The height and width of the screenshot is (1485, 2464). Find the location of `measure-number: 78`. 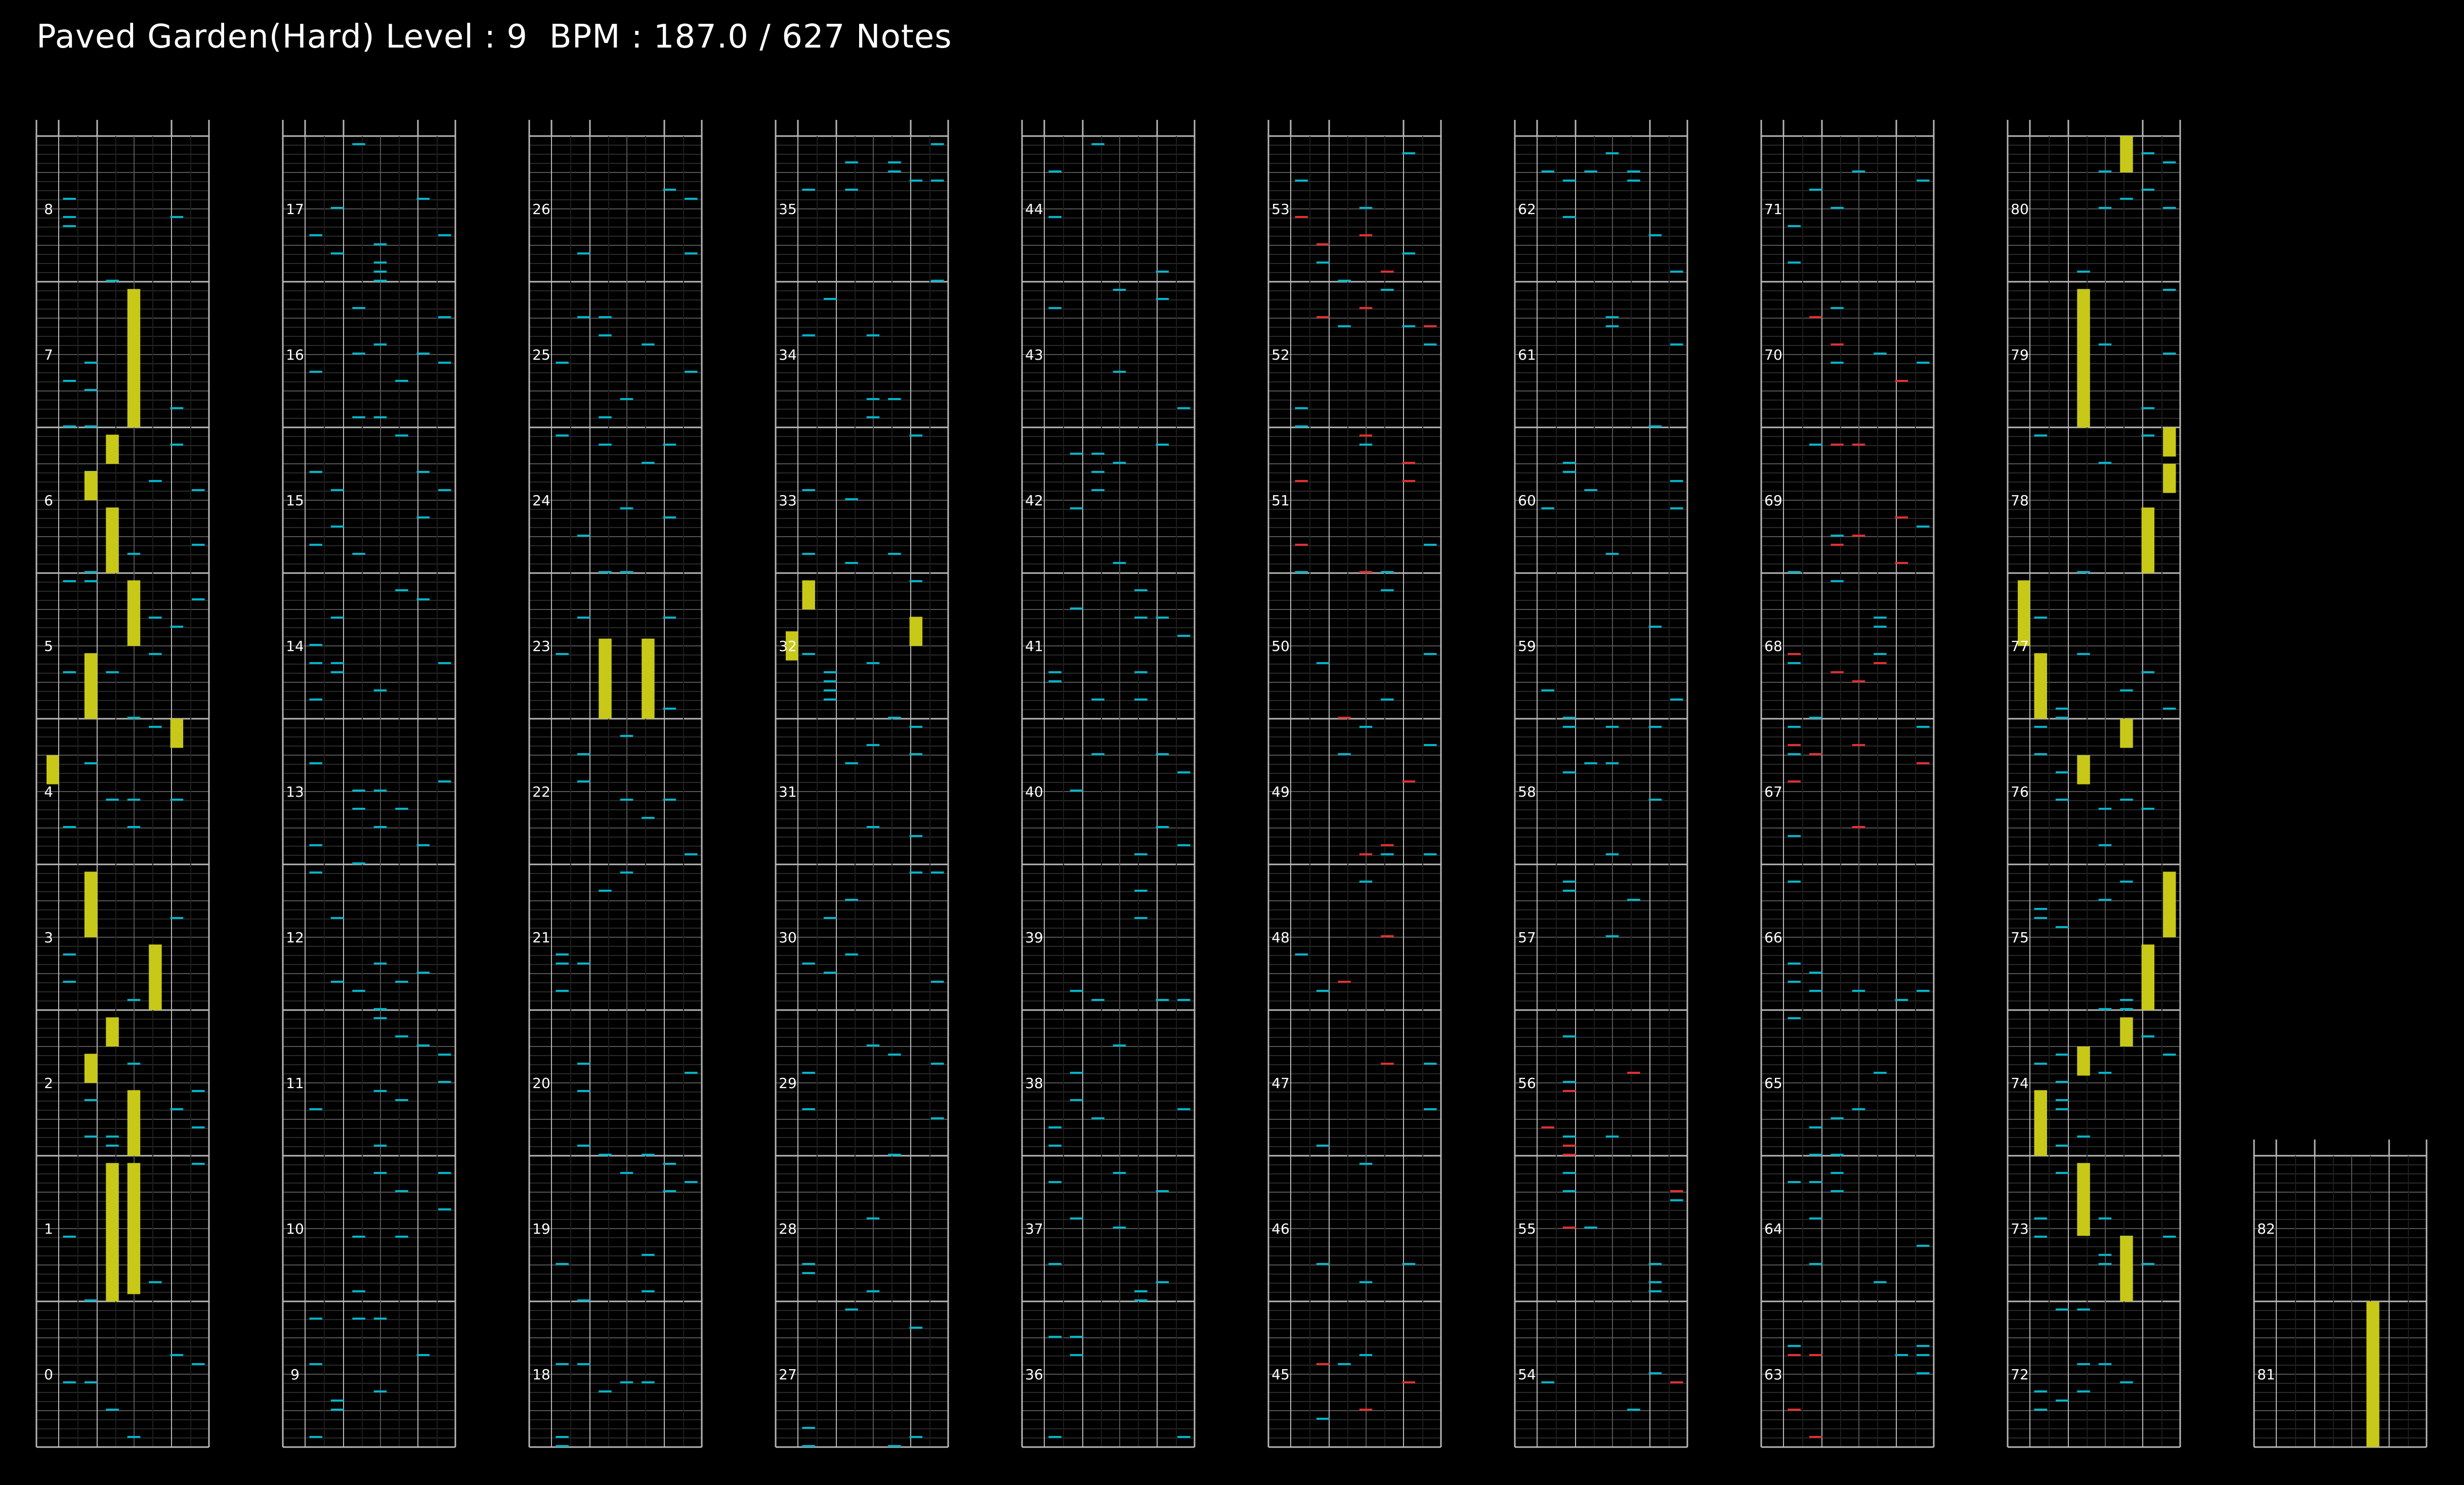

measure-number: 78 is located at coordinates (2020, 501).